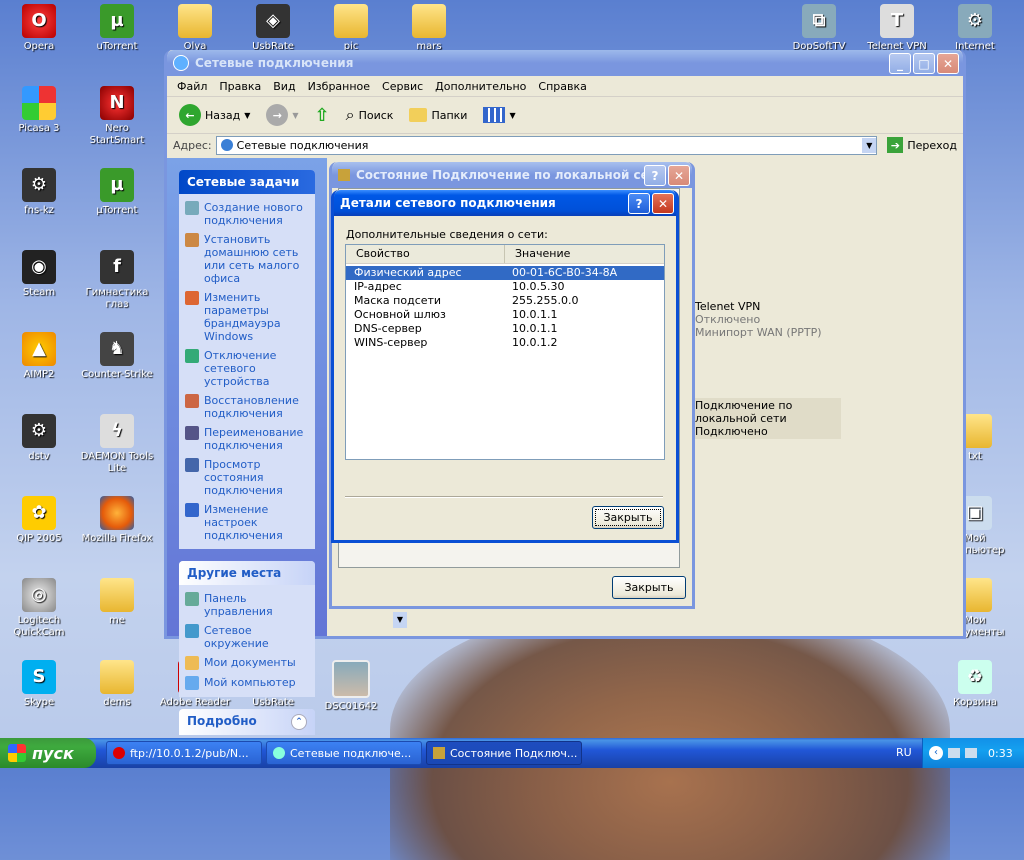 The height and width of the screenshot is (860, 1024). What do you see at coordinates (48, 753) in the screenshot?
I see `start-button: пуск` at bounding box center [48, 753].